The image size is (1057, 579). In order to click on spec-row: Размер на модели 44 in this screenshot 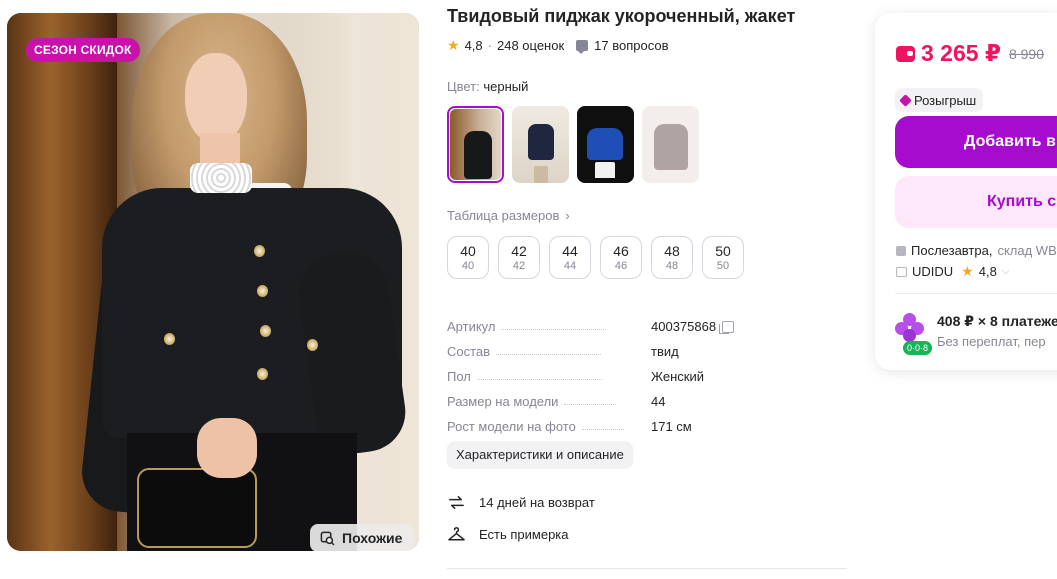, I will do `click(597, 396)`.